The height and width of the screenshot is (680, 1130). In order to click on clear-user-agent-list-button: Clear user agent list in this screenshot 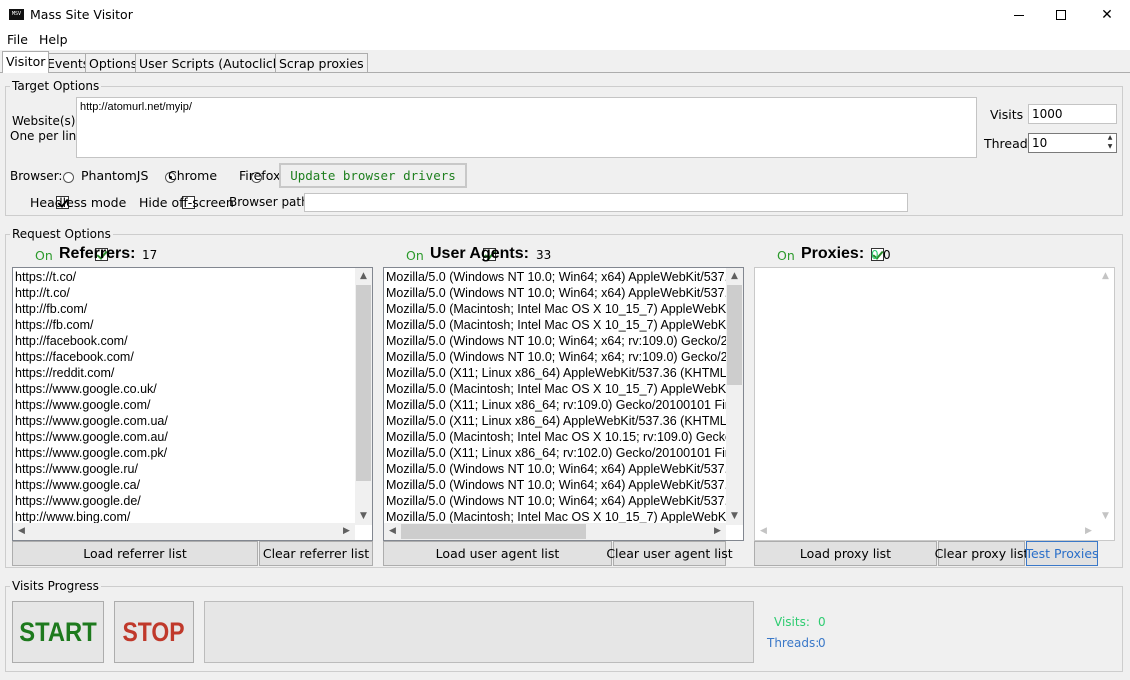, I will do `click(669, 553)`.